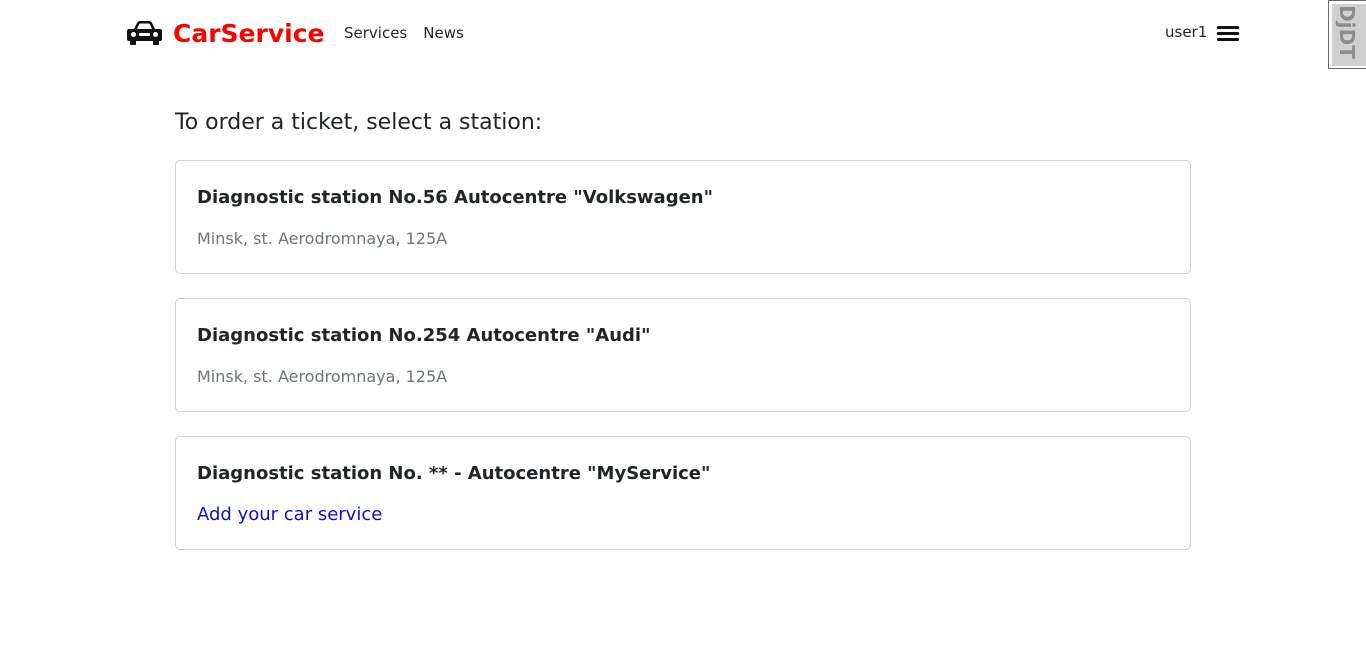  What do you see at coordinates (289, 515) in the screenshot?
I see `add-car-service-link: Add your car service` at bounding box center [289, 515].